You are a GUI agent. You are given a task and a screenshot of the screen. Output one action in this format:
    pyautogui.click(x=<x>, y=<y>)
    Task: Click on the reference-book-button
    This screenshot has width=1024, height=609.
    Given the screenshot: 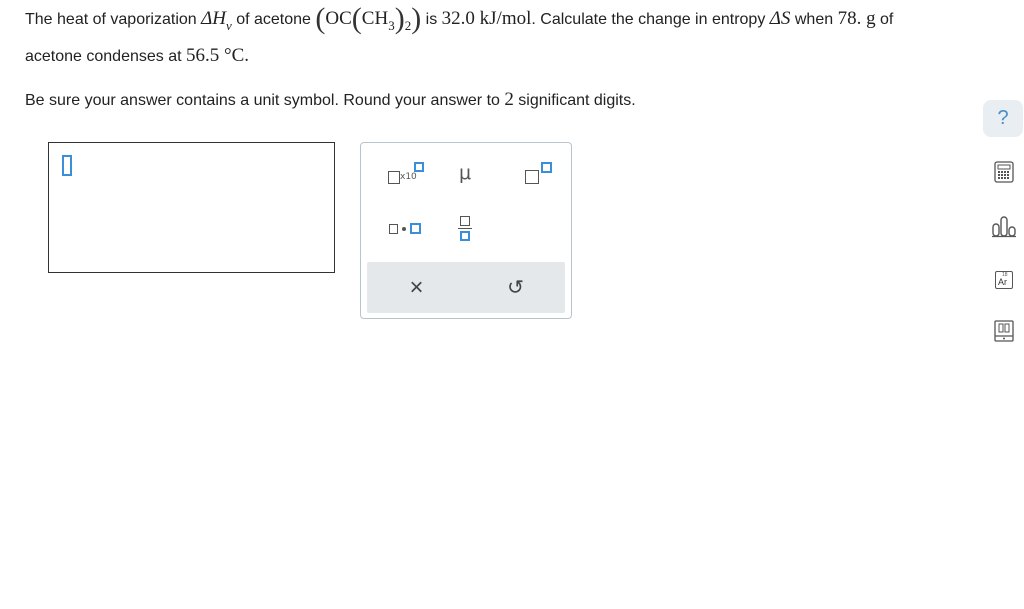 What is the action you would take?
    pyautogui.click(x=1004, y=331)
    